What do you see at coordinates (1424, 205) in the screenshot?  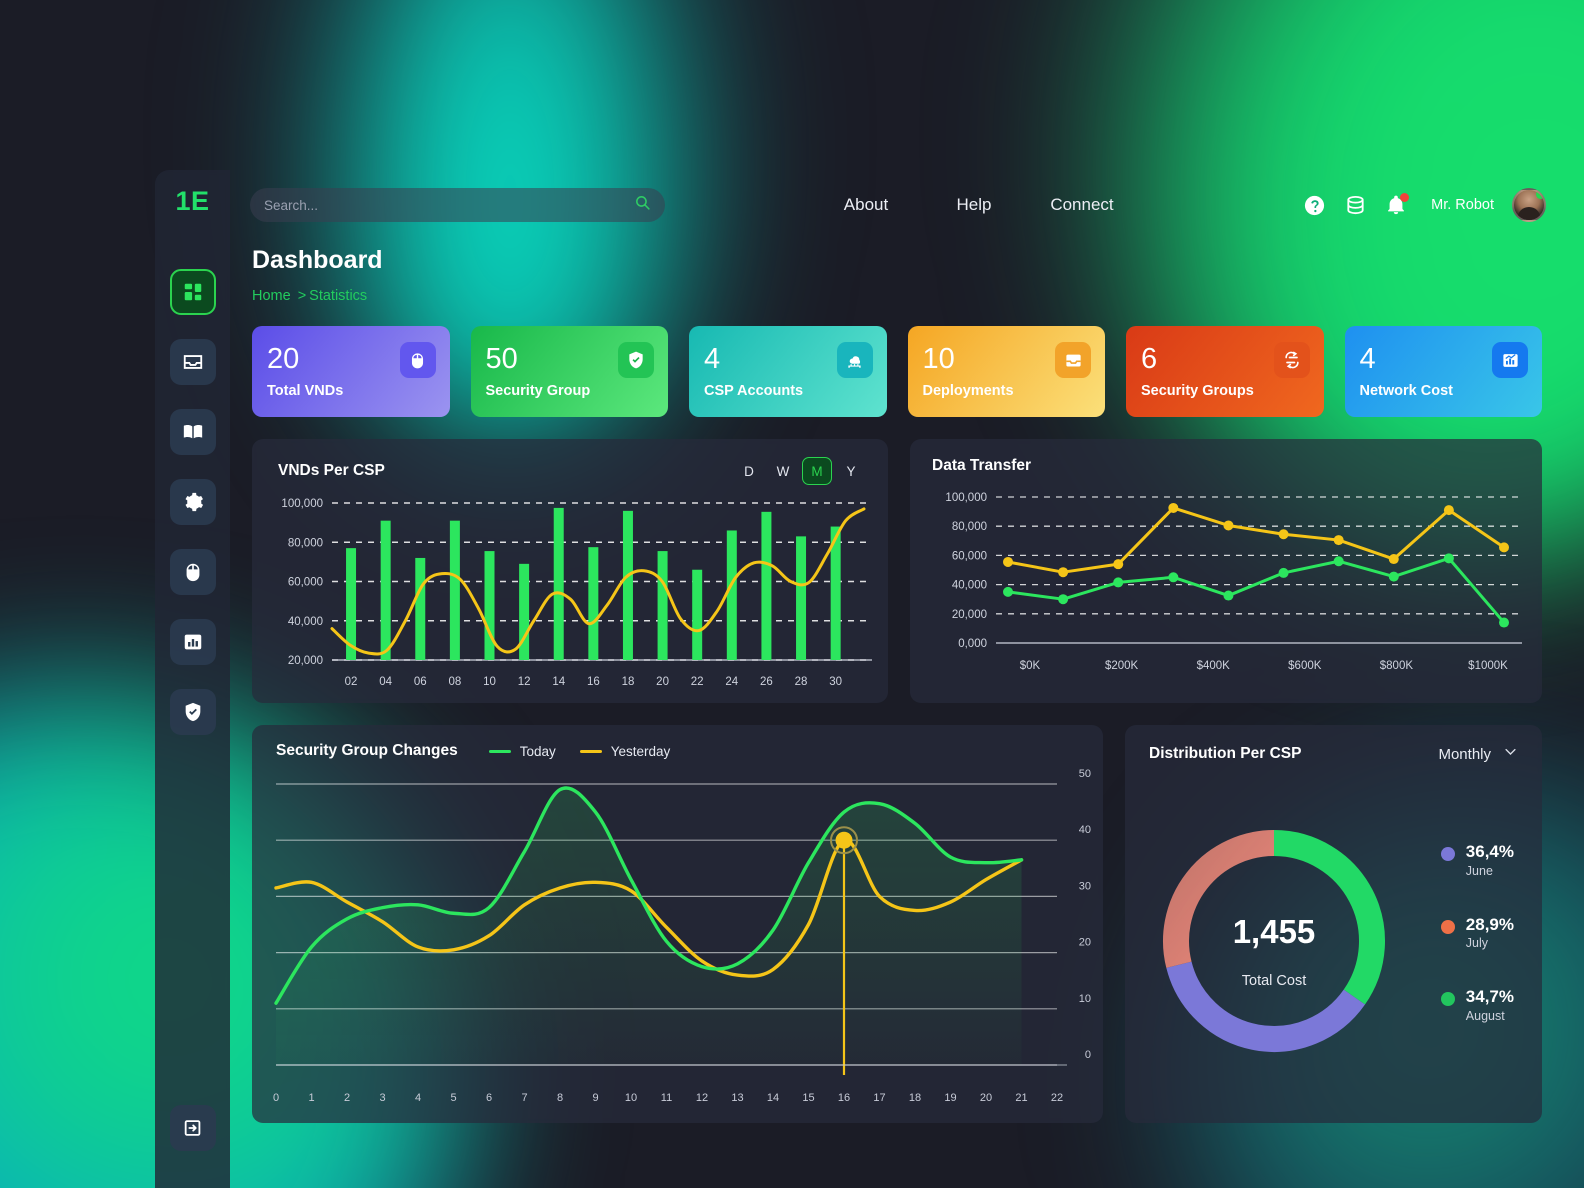 I see `topbar-actions: Mr. Robot` at bounding box center [1424, 205].